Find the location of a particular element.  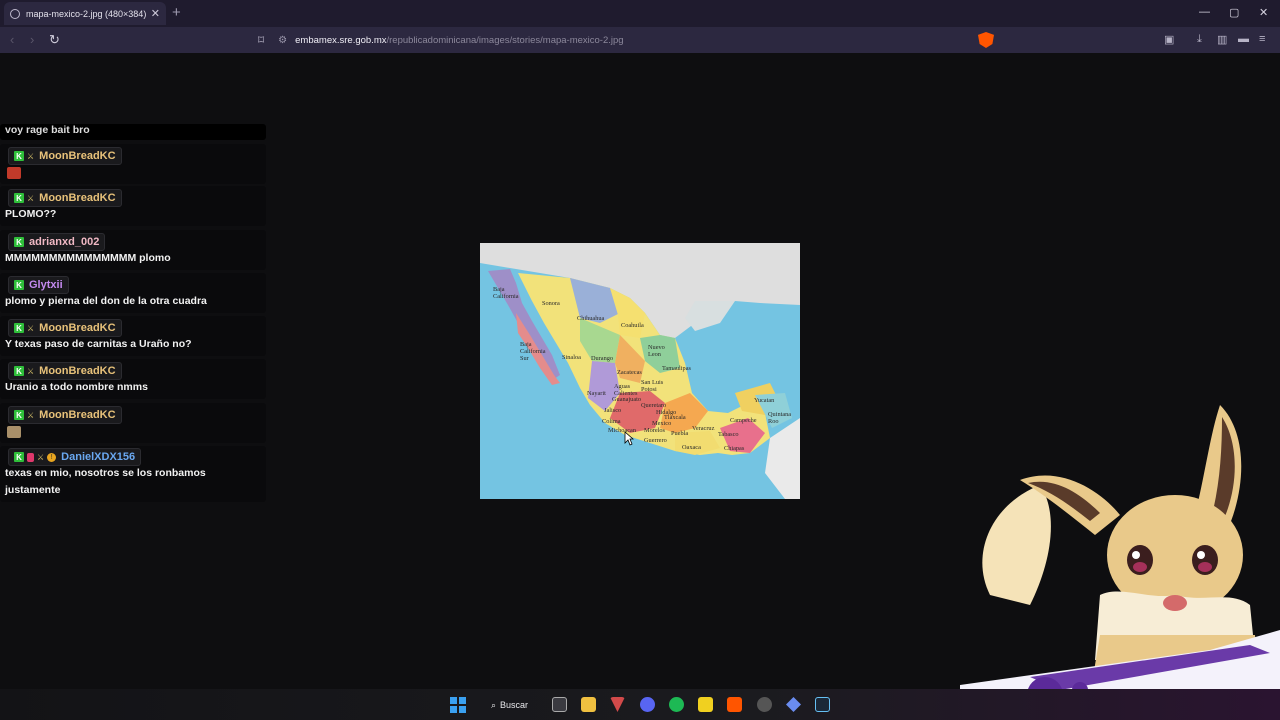

label-chiapas: Chiapas is located at coordinates (734, 448).